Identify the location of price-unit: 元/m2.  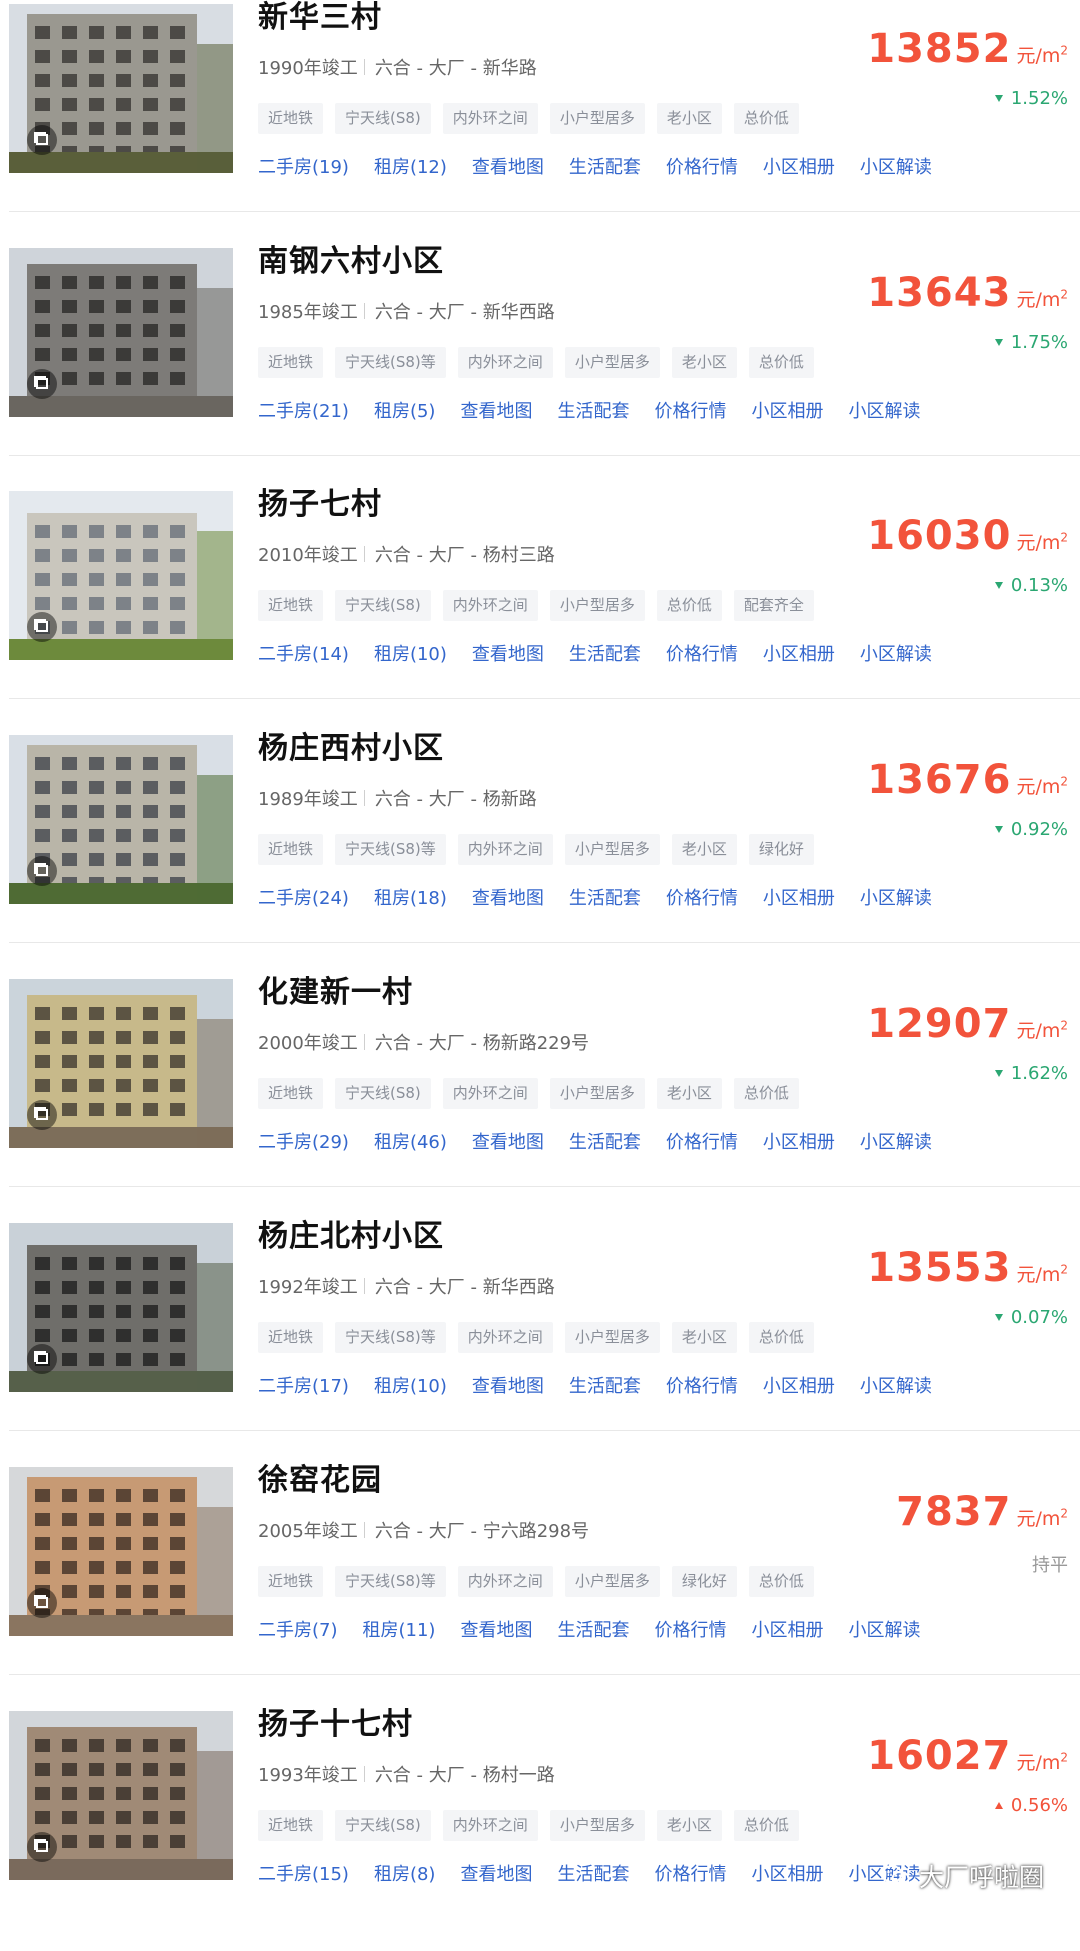
(1042, 298).